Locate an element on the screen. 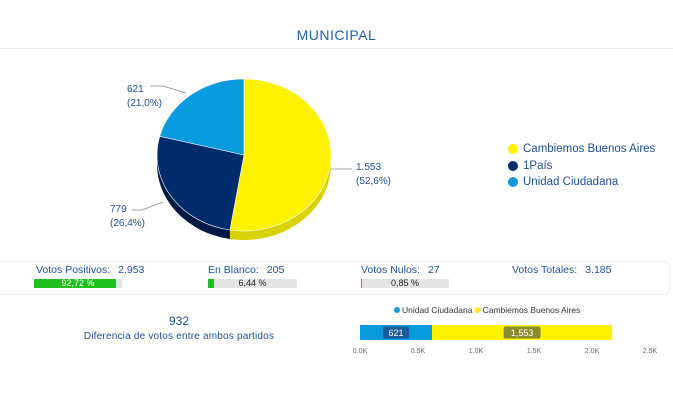  stat-value: 27 is located at coordinates (433, 270).